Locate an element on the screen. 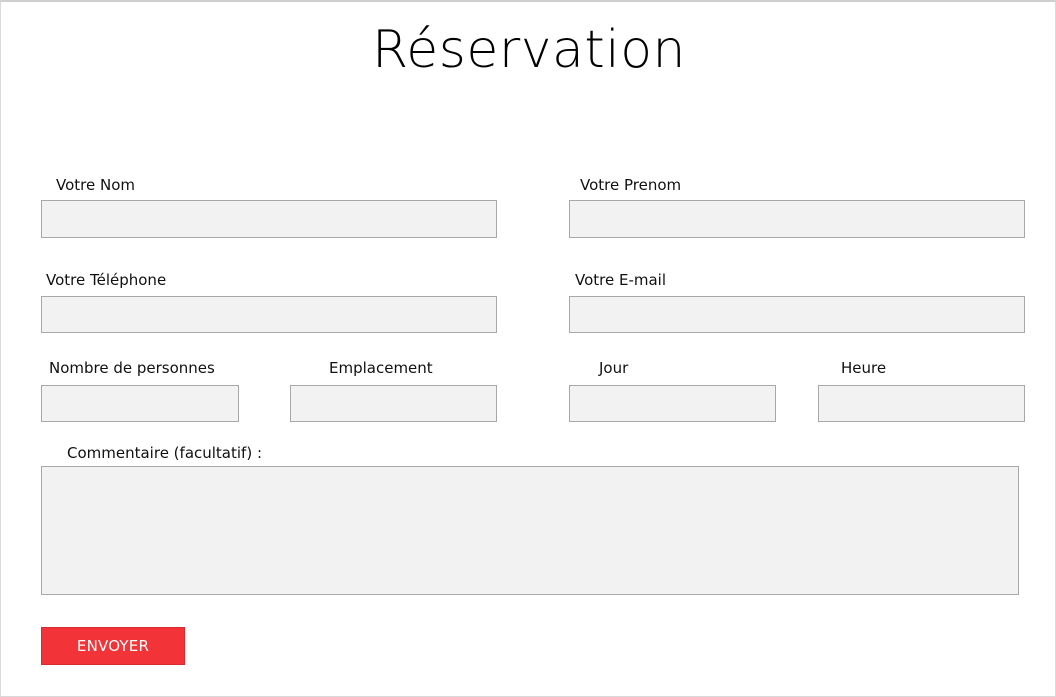  page-title: Réservation is located at coordinates (529, 50).